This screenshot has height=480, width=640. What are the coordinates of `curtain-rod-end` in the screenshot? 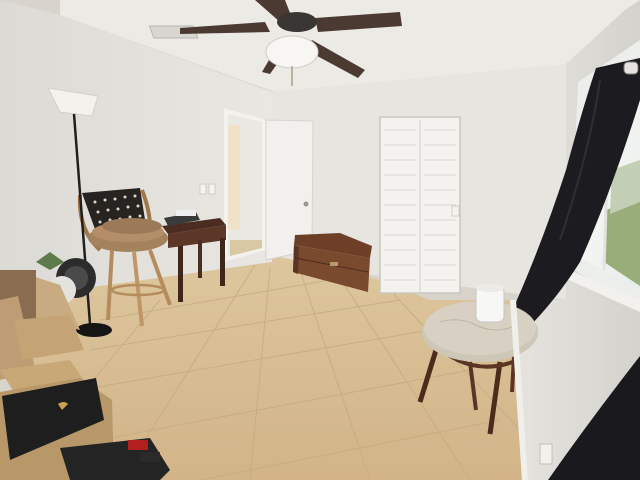 It's located at (631, 68).